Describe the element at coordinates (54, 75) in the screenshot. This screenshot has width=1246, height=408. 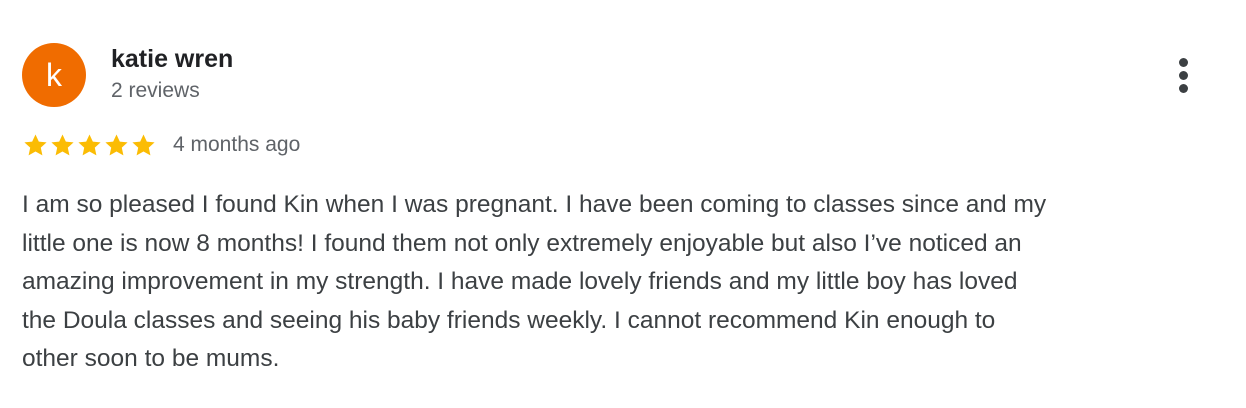
I see `avatar: k` at that location.